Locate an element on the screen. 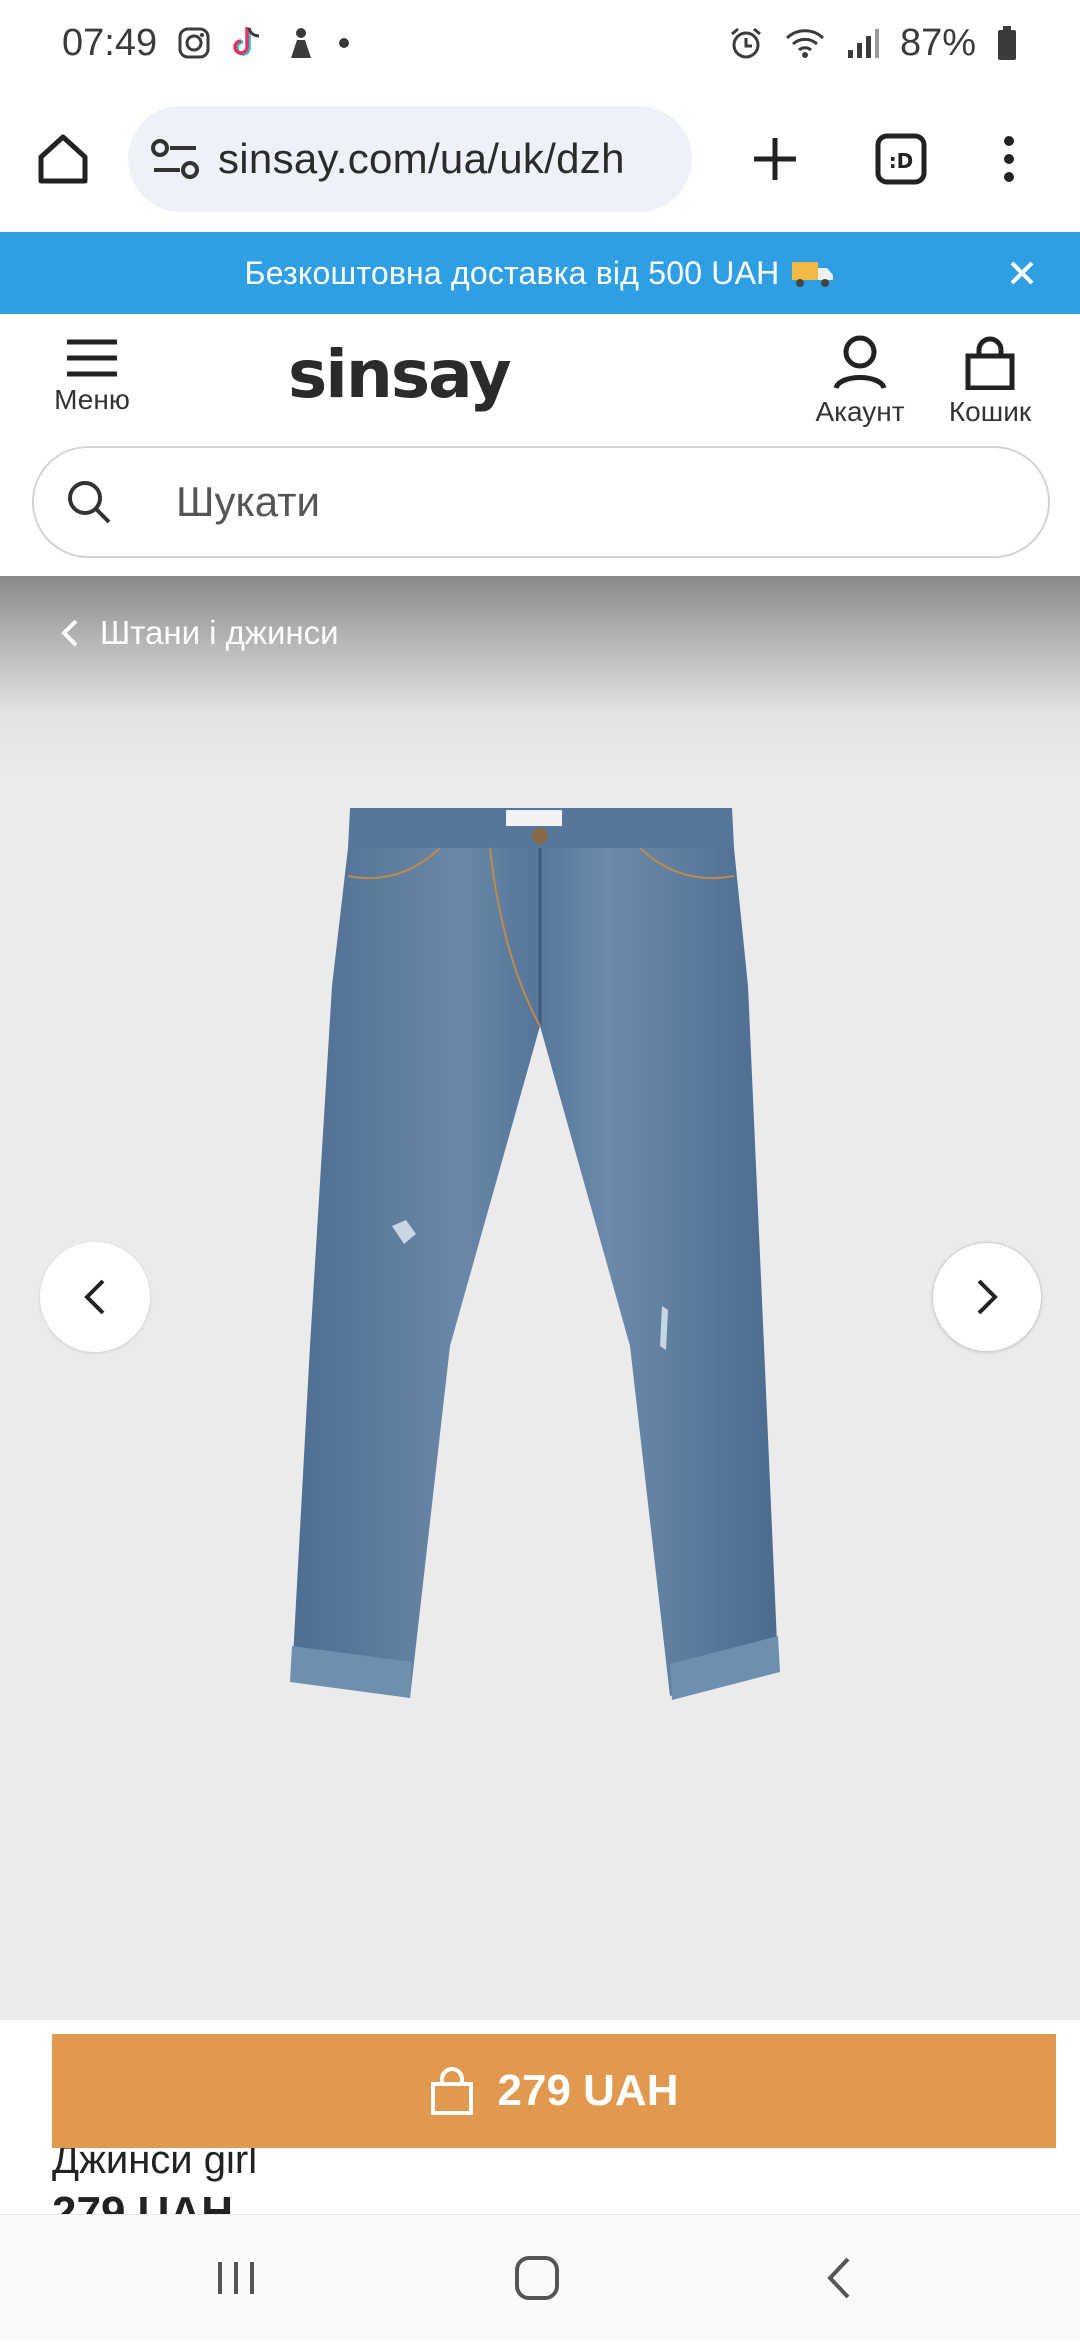 The width and height of the screenshot is (1080, 2340). menu-button: Меню is located at coordinates (92, 388).